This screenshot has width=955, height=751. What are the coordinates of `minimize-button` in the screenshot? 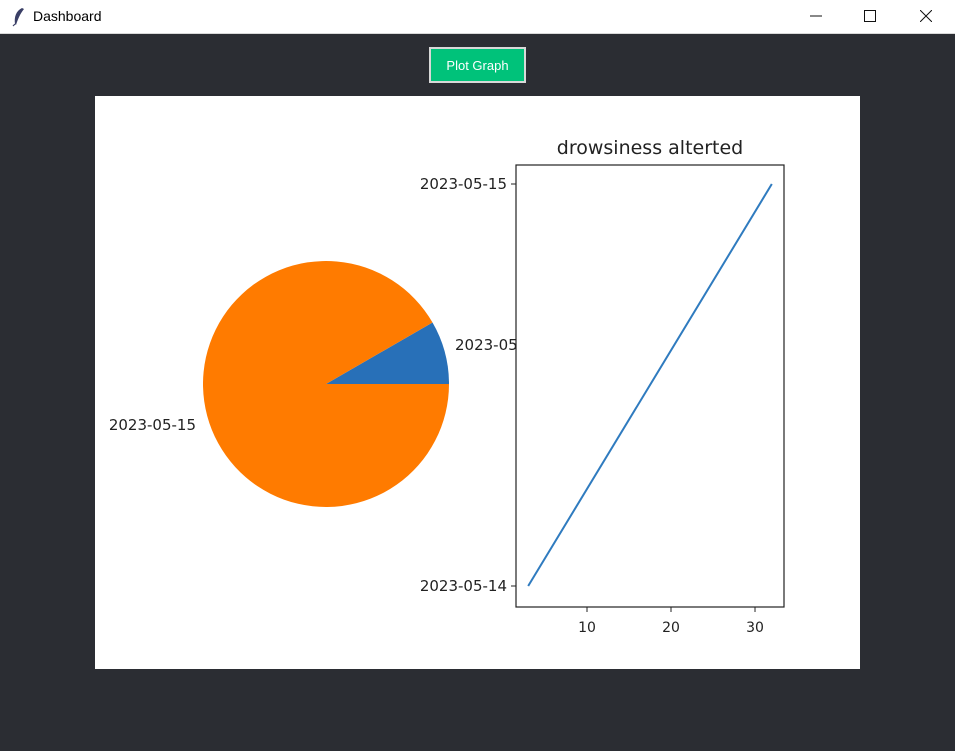 It's located at (816, 16).